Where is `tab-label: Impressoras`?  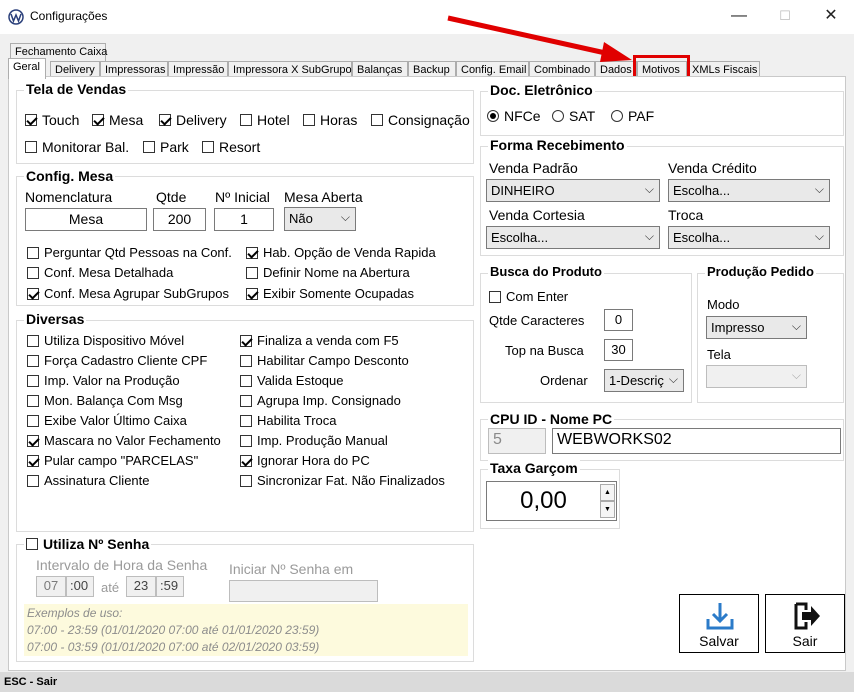 tab-label: Impressoras is located at coordinates (135, 70).